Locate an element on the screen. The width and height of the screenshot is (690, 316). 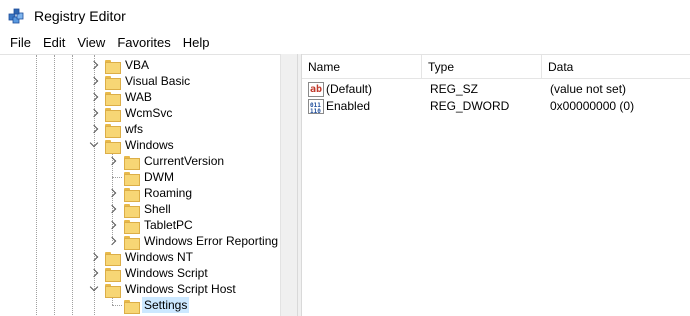
column-header-type: Type is located at coordinates (482, 67).